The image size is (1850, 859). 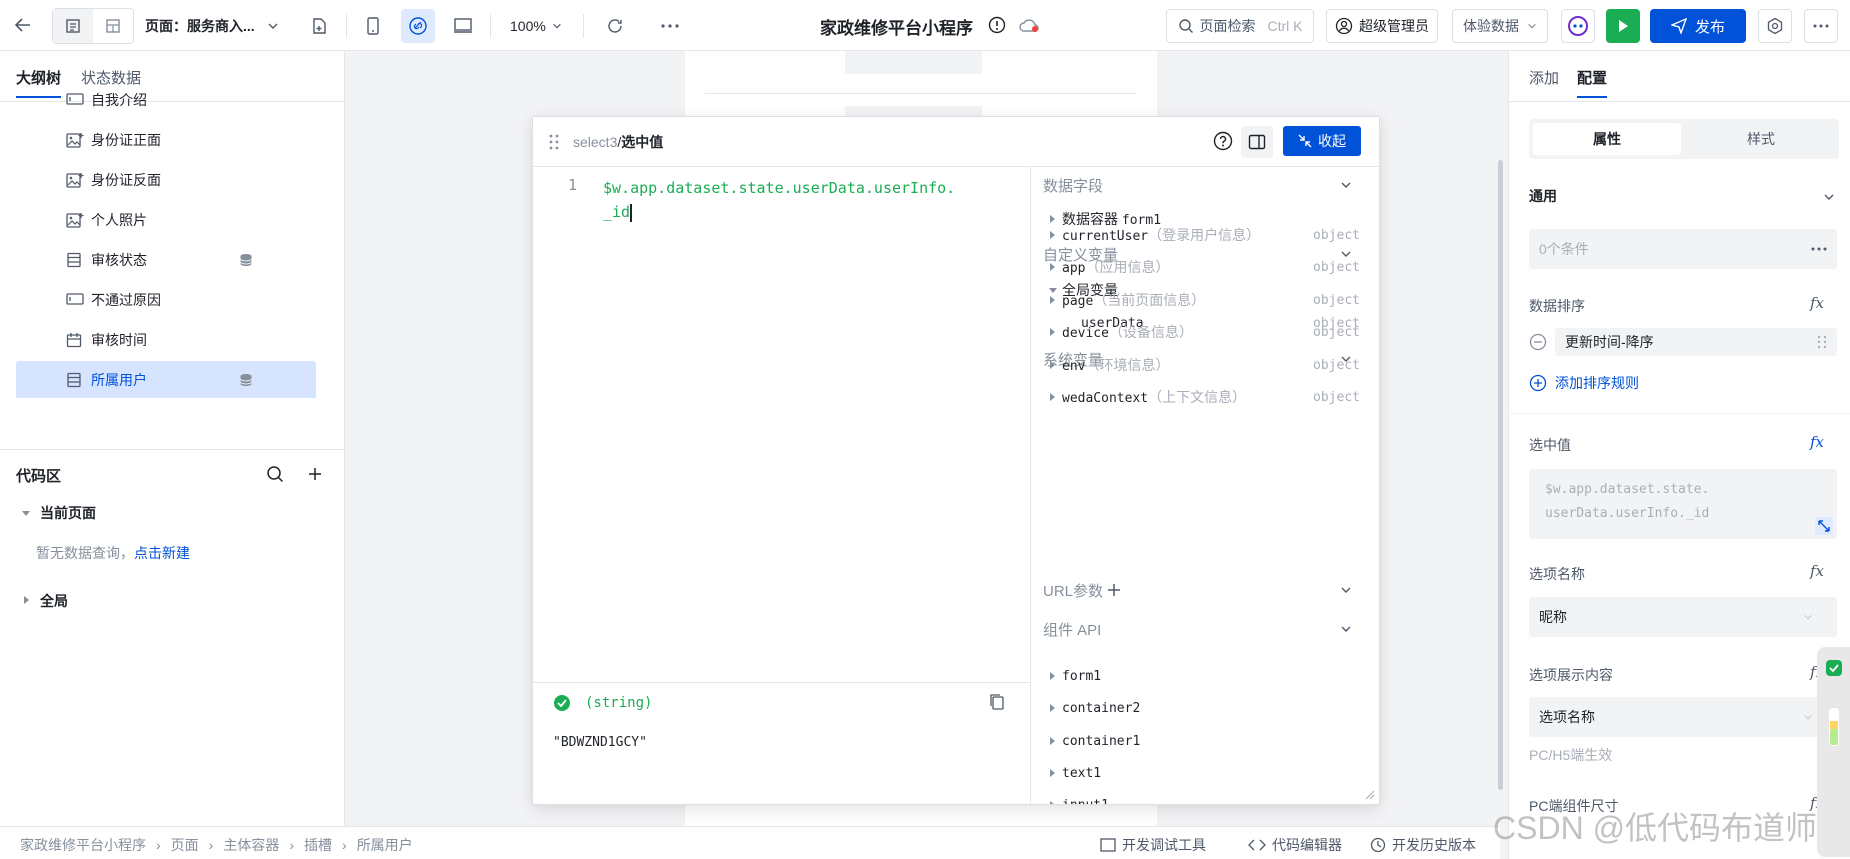 What do you see at coordinates (1423, 845) in the screenshot?
I see `history-button: 开发历史版本` at bounding box center [1423, 845].